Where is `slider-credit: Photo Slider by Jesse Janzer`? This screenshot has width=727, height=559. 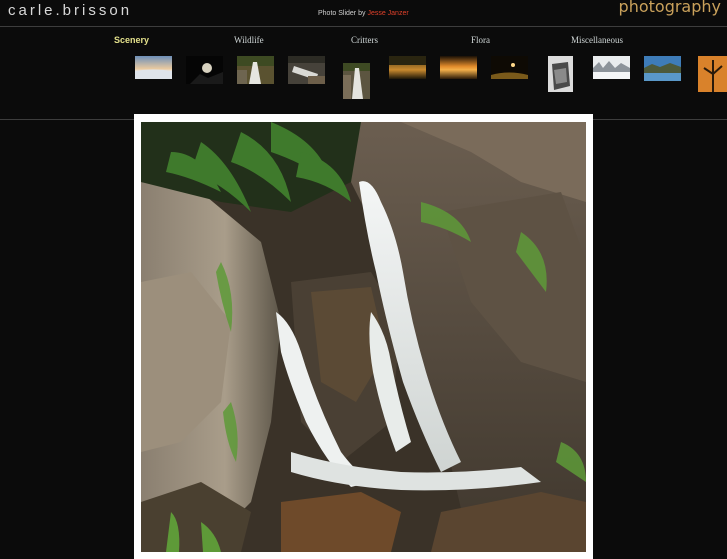
slider-credit: Photo Slider by Jesse Janzer is located at coordinates (363, 13).